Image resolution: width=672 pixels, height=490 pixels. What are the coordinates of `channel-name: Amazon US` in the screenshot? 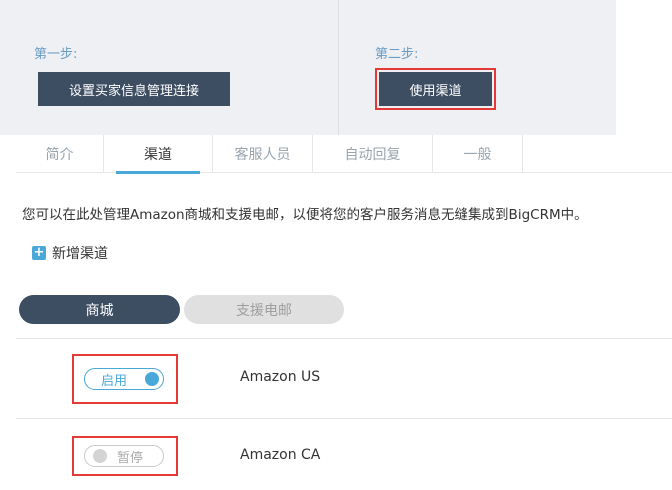 It's located at (280, 377).